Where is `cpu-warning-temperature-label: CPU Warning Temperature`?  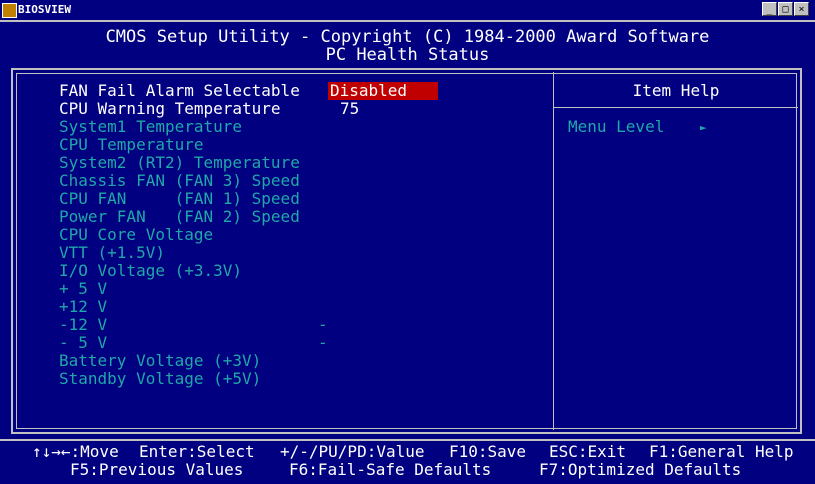
cpu-warning-temperature-label: CPU Warning Temperature is located at coordinates (170, 109).